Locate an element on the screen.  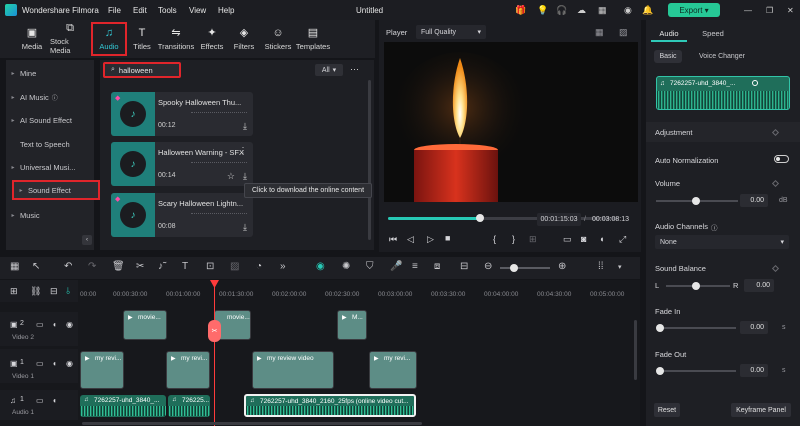
mark-in-icon: { is located at coordinates (494, 239).